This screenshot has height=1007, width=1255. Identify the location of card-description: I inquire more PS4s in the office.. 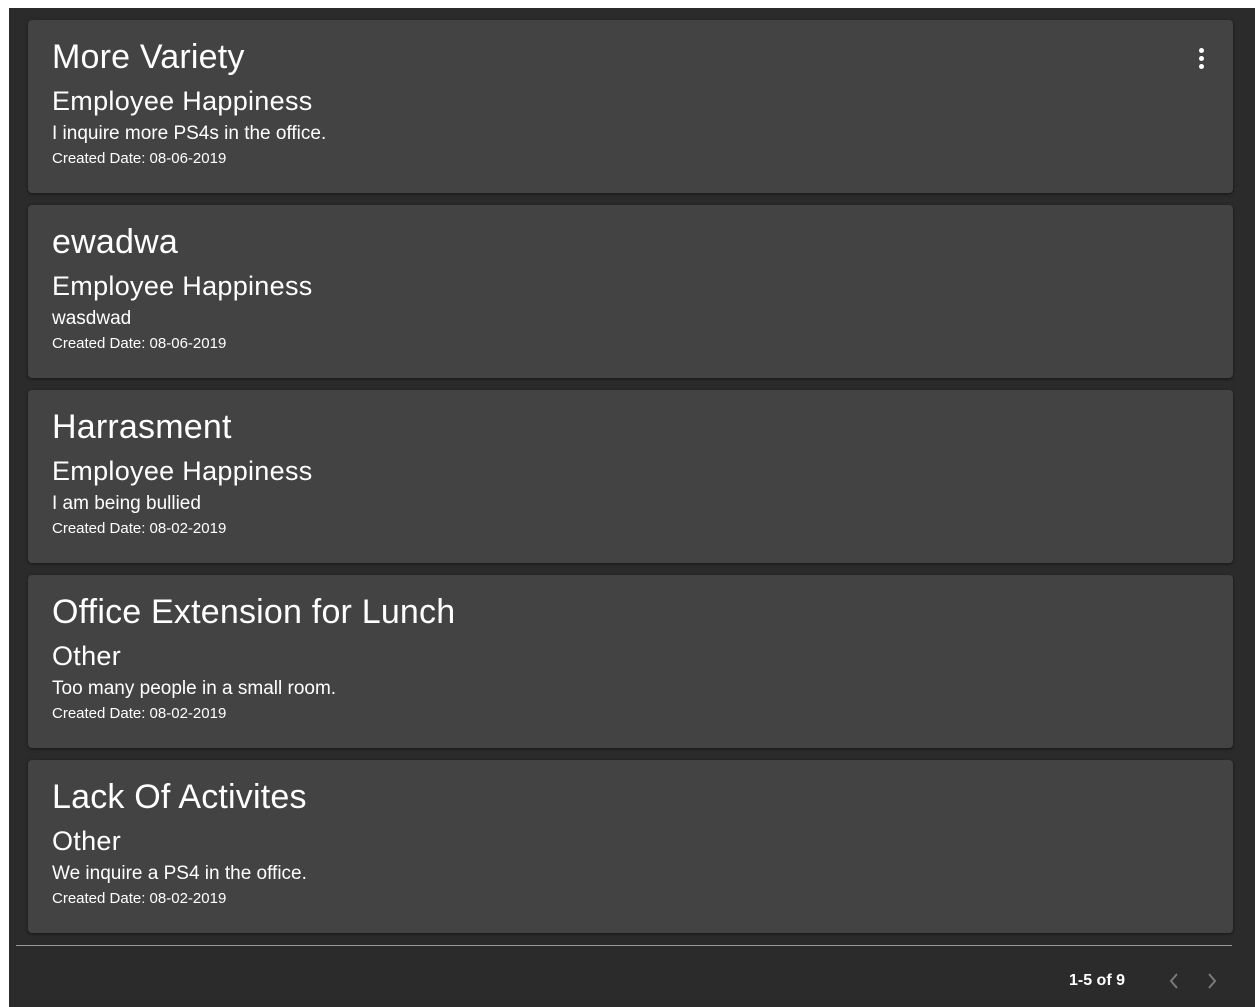
(189, 133).